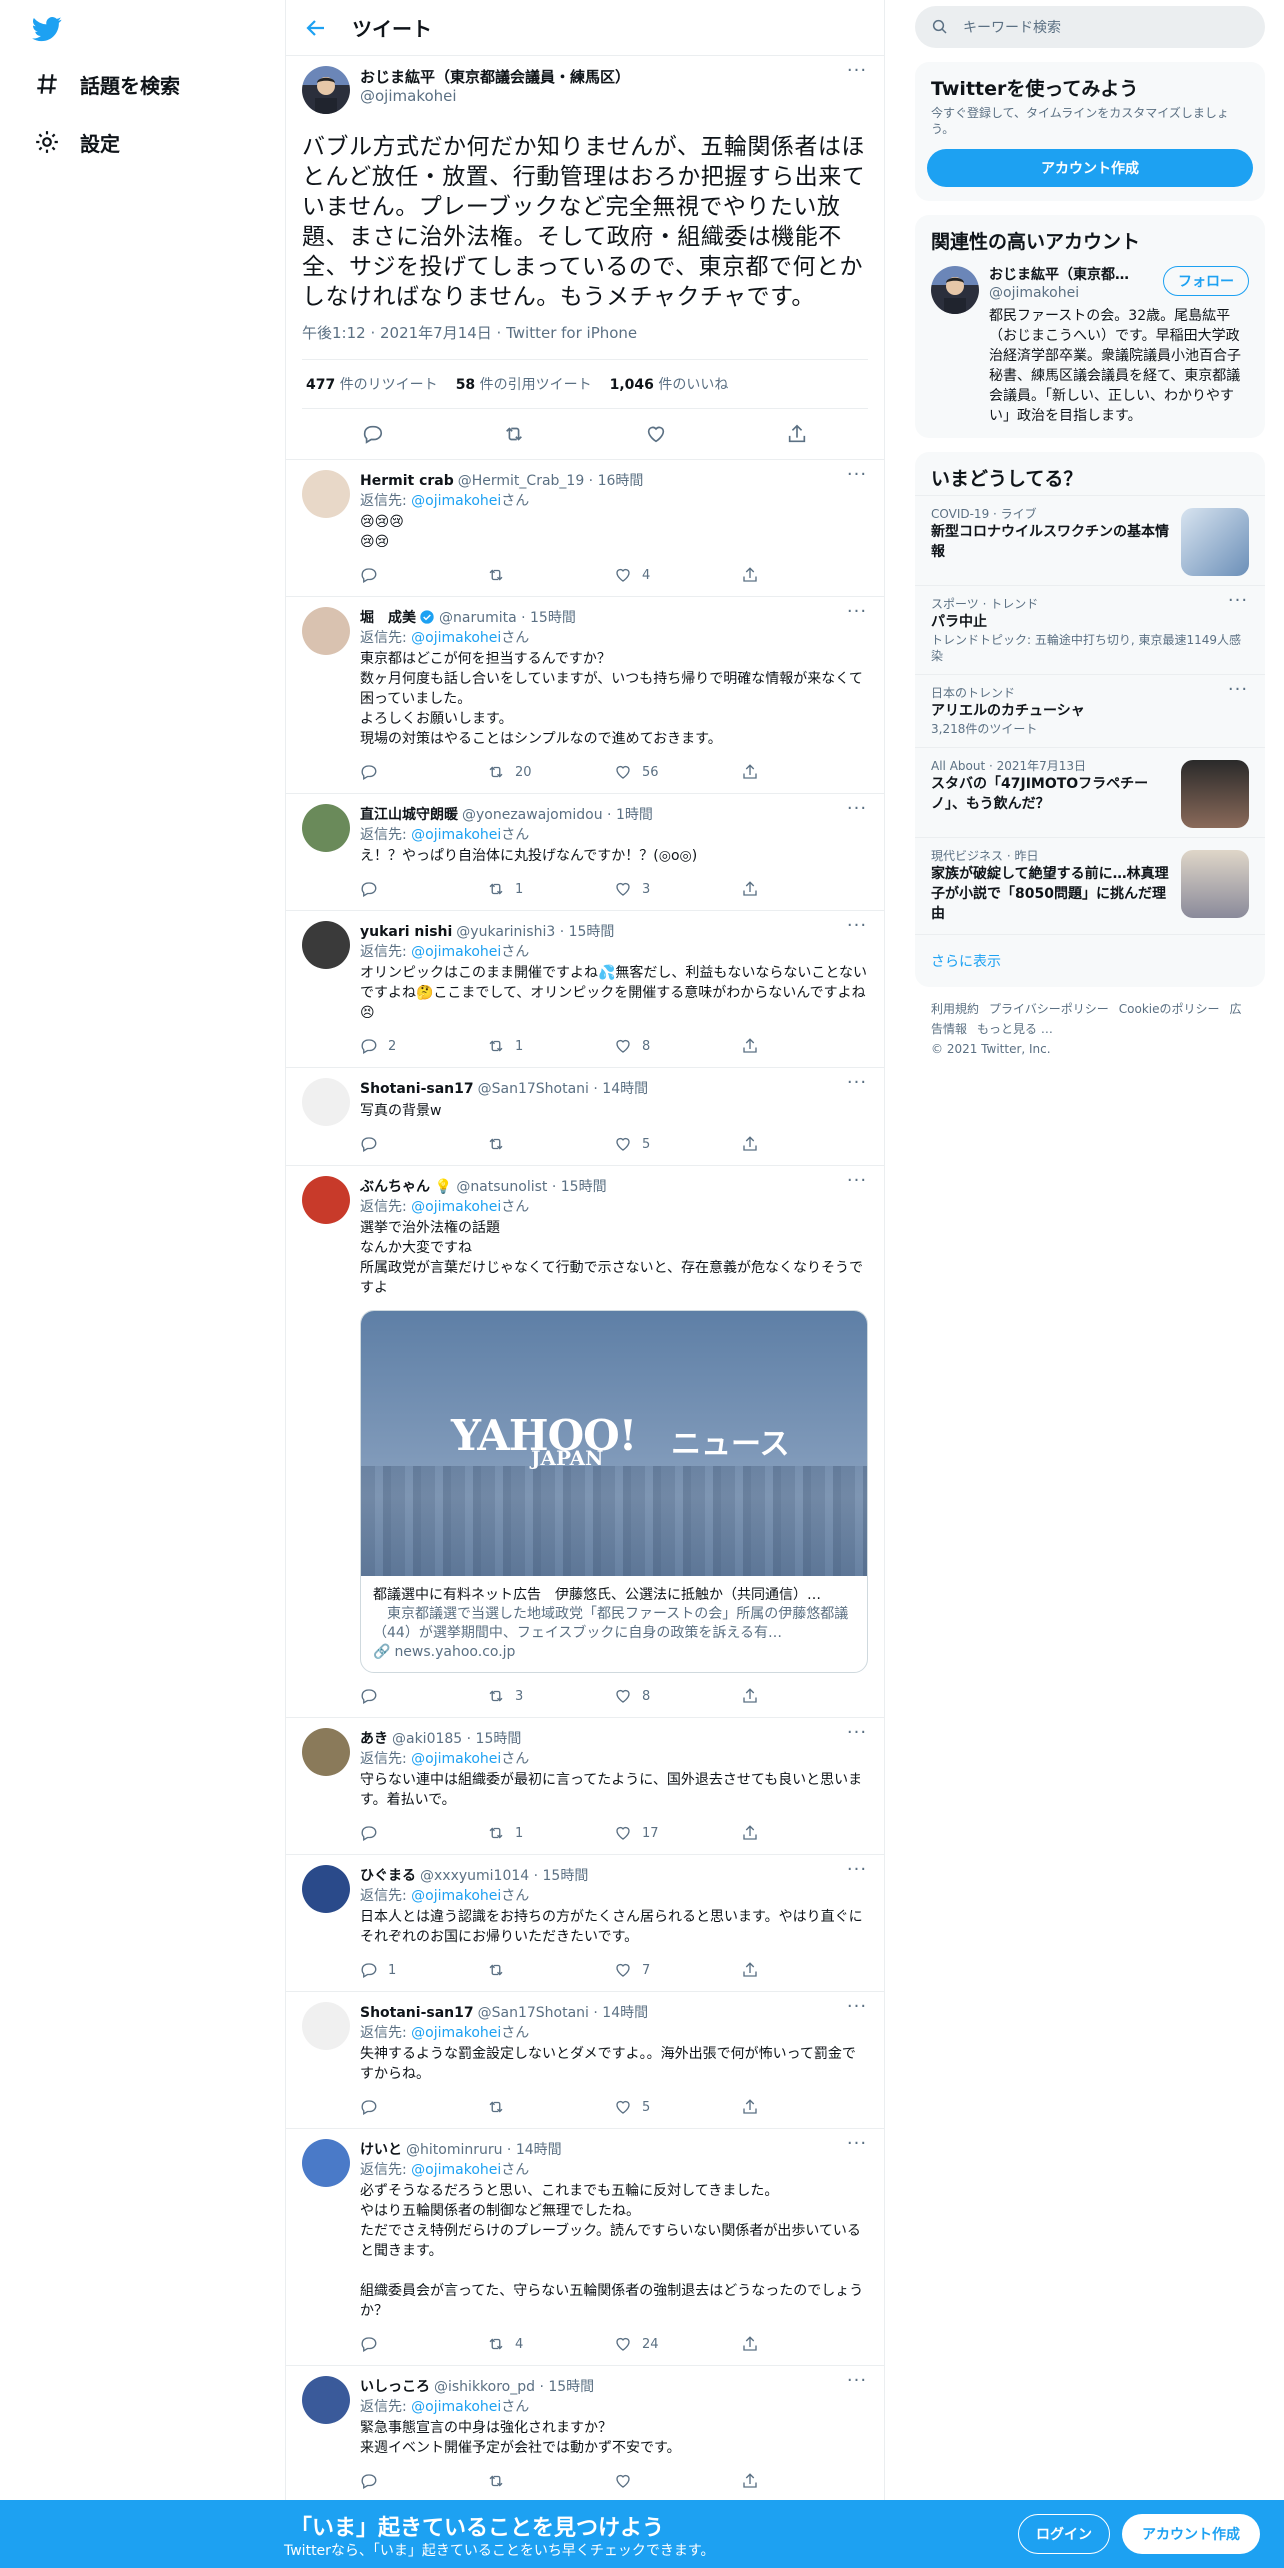 Image resolution: width=1284 pixels, height=2568 pixels. Describe the element at coordinates (557, 815) in the screenshot. I see `author-handle: @yonezawajomidou · 1時間` at that location.